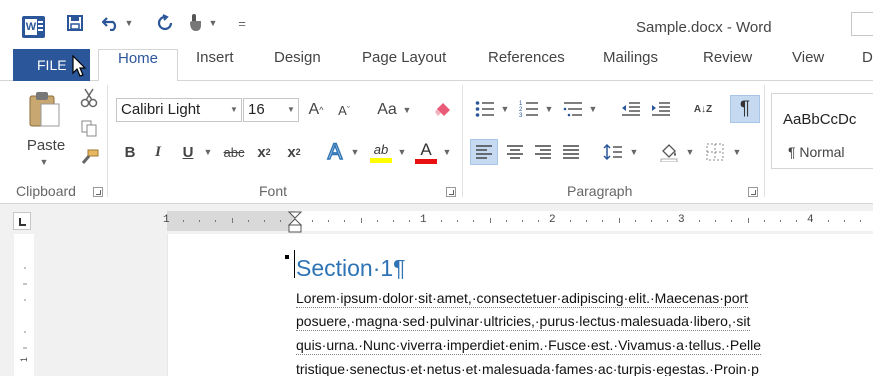  What do you see at coordinates (404, 65) in the screenshot?
I see `tab-page-layout: Page Layout` at bounding box center [404, 65].